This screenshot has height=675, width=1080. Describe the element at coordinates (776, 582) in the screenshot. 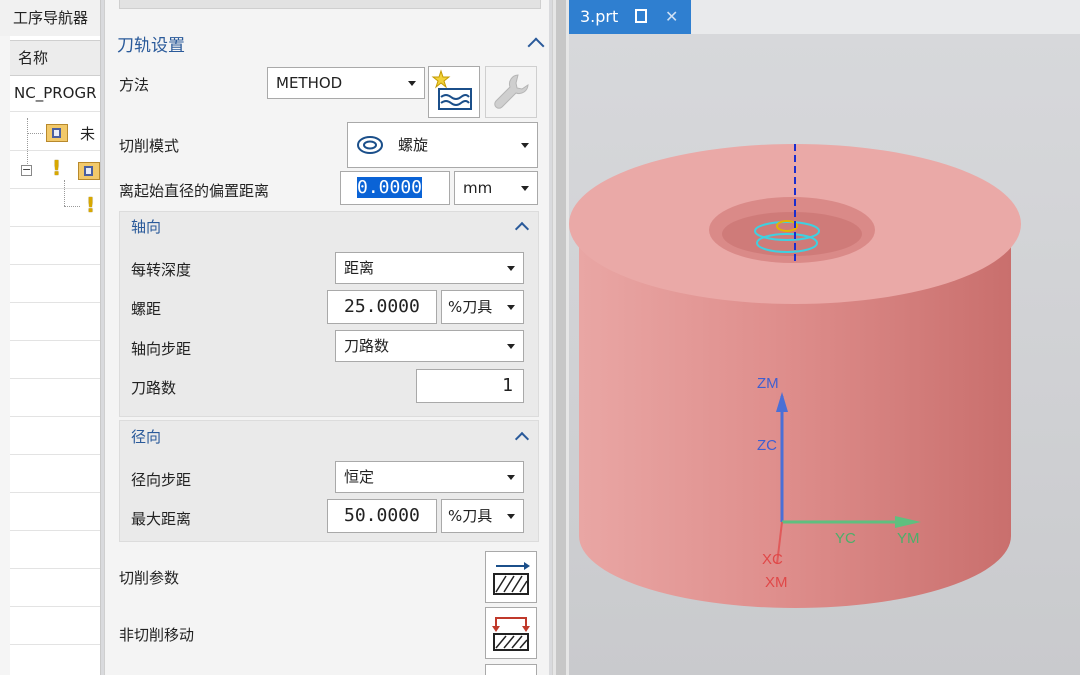

I see `xm-label: XM` at that location.